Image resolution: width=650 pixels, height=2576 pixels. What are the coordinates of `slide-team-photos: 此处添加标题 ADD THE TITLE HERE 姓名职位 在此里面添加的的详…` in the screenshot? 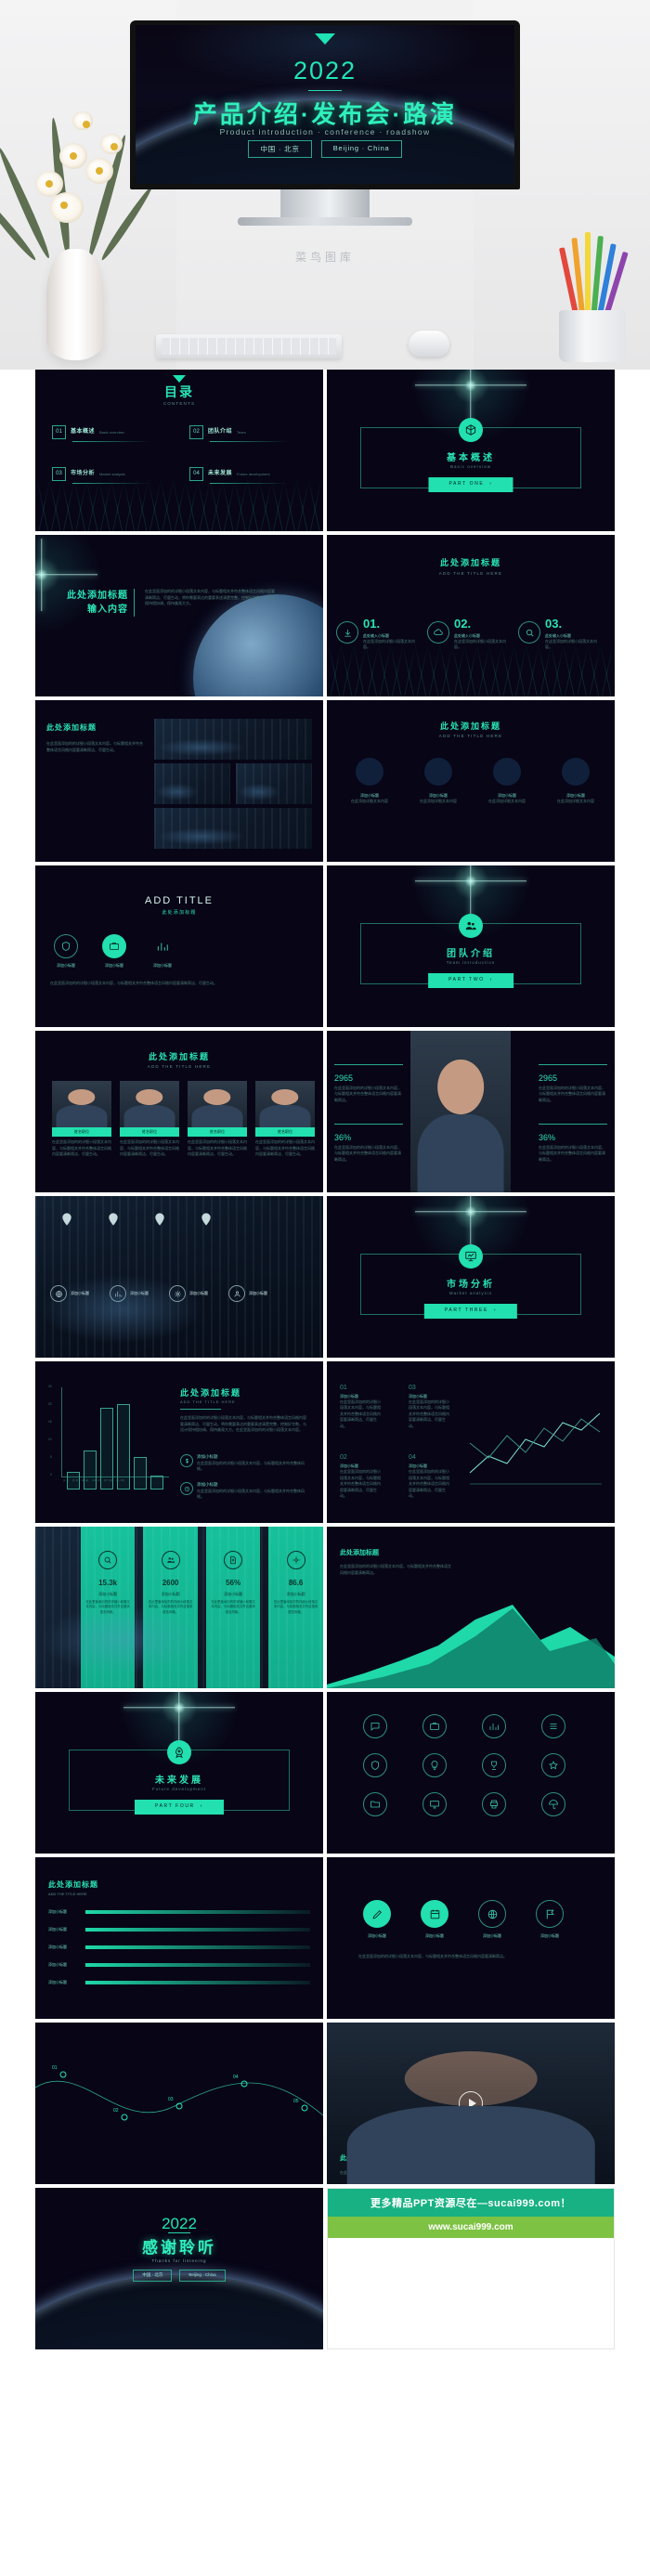 It's located at (179, 1112).